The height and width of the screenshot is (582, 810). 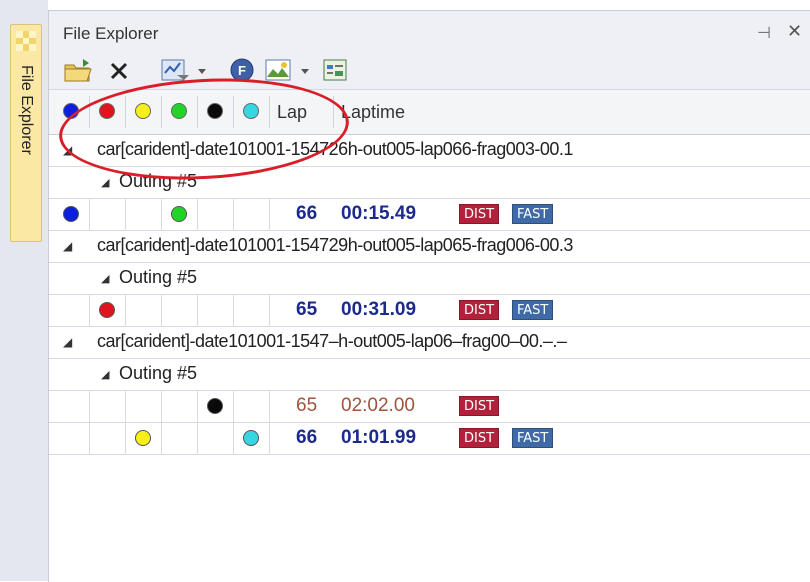 What do you see at coordinates (429, 406) in the screenshot?
I see `lap-row: 65 02:02.00 DIST` at bounding box center [429, 406].